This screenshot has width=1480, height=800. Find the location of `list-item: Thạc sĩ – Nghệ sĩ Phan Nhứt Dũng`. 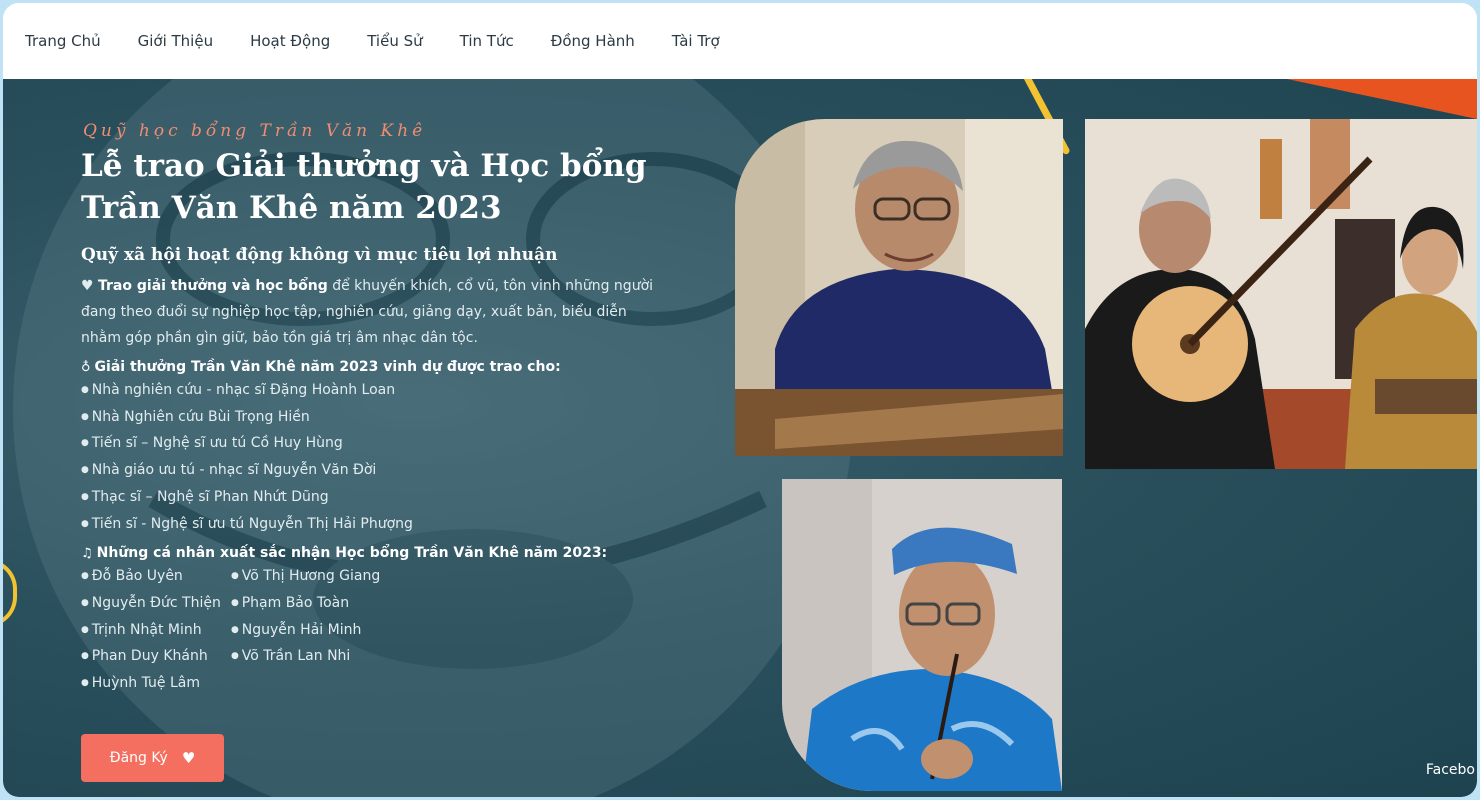

list-item: Thạc sĩ – Nghệ sĩ Phan Nhứt Dũng is located at coordinates (376, 497).